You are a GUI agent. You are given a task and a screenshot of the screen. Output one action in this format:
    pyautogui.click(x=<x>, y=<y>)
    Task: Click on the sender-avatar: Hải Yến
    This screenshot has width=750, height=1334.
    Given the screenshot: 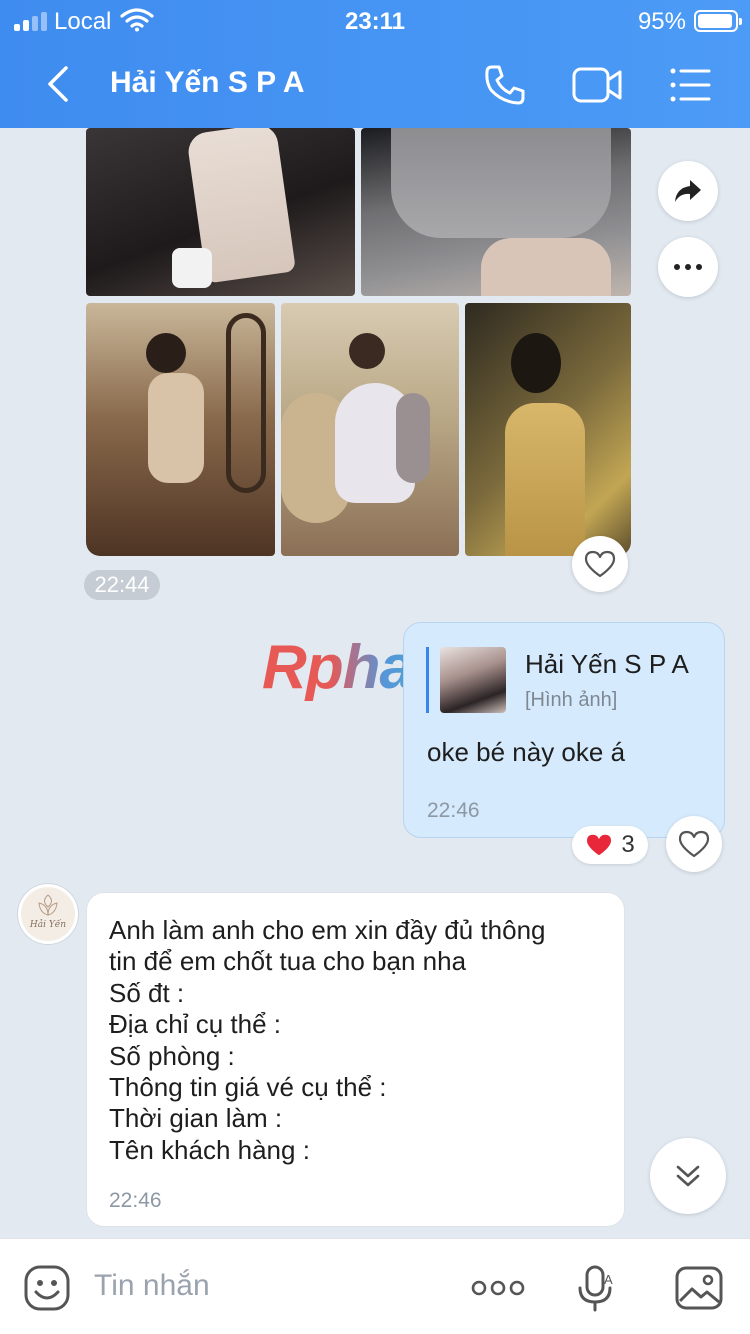 What is the action you would take?
    pyautogui.click(x=48, y=914)
    